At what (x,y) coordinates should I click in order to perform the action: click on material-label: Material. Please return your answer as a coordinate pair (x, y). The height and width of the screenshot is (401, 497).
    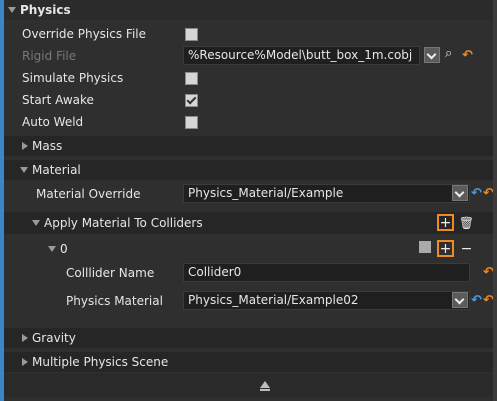
    Looking at the image, I should click on (56, 170).